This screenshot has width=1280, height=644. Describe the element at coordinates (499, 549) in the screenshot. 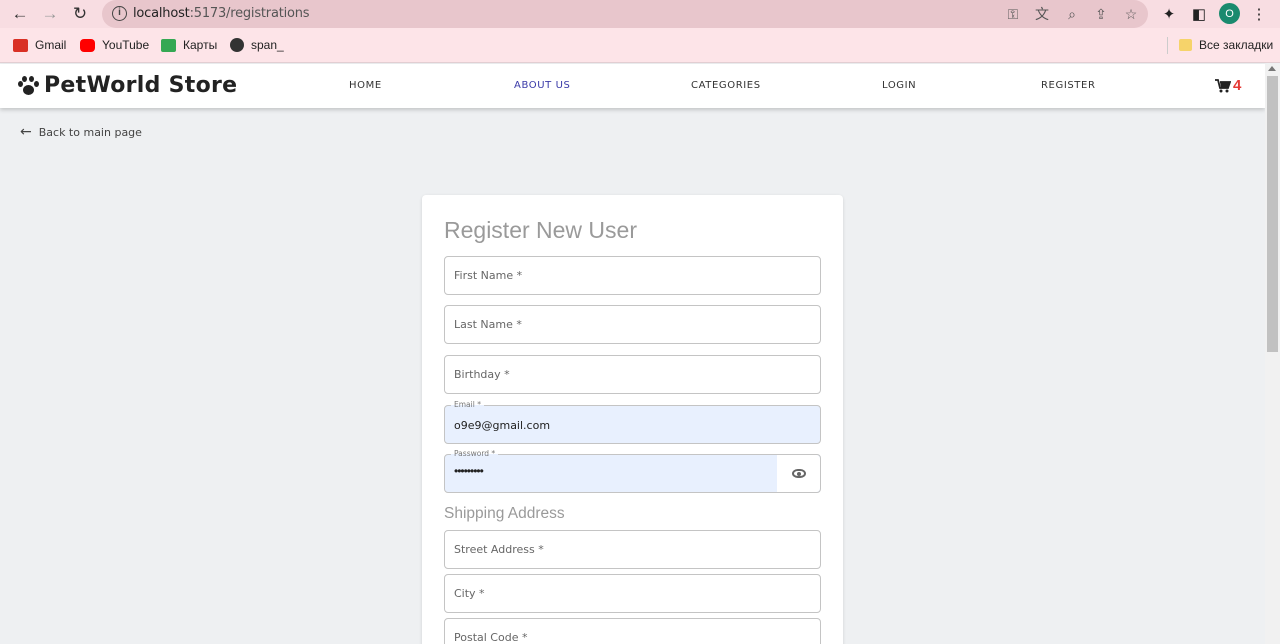

I see `street-address-label: Street Address *` at that location.